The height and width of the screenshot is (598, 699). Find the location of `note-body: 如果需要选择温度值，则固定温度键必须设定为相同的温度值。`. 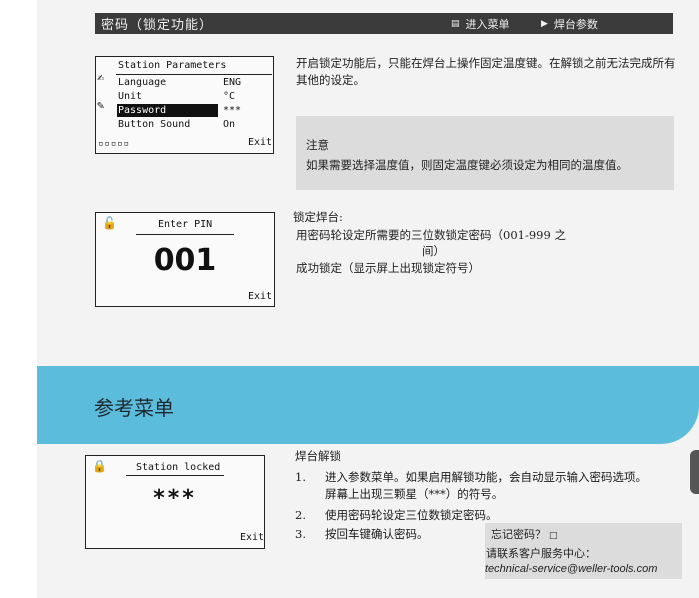

note-body: 如果需要选择温度值，则固定温度键必须设定为相同的温度值。 is located at coordinates (467, 165).